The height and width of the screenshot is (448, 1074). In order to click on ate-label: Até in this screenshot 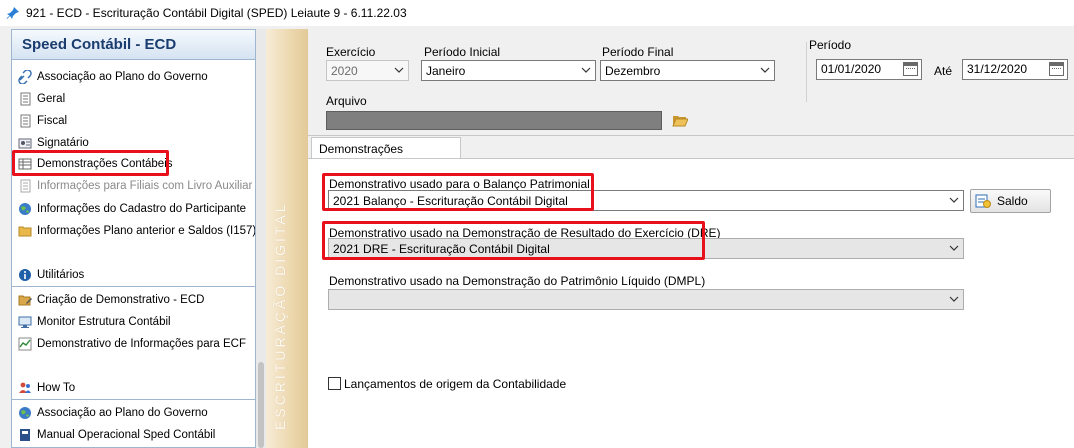, I will do `click(943, 71)`.